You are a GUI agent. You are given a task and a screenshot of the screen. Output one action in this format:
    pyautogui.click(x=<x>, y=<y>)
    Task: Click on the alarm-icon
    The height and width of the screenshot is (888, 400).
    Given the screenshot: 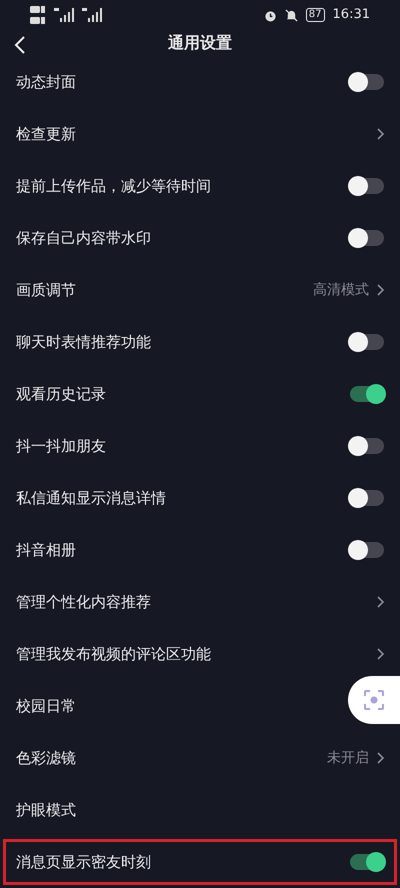 What is the action you would take?
    pyautogui.click(x=270, y=15)
    